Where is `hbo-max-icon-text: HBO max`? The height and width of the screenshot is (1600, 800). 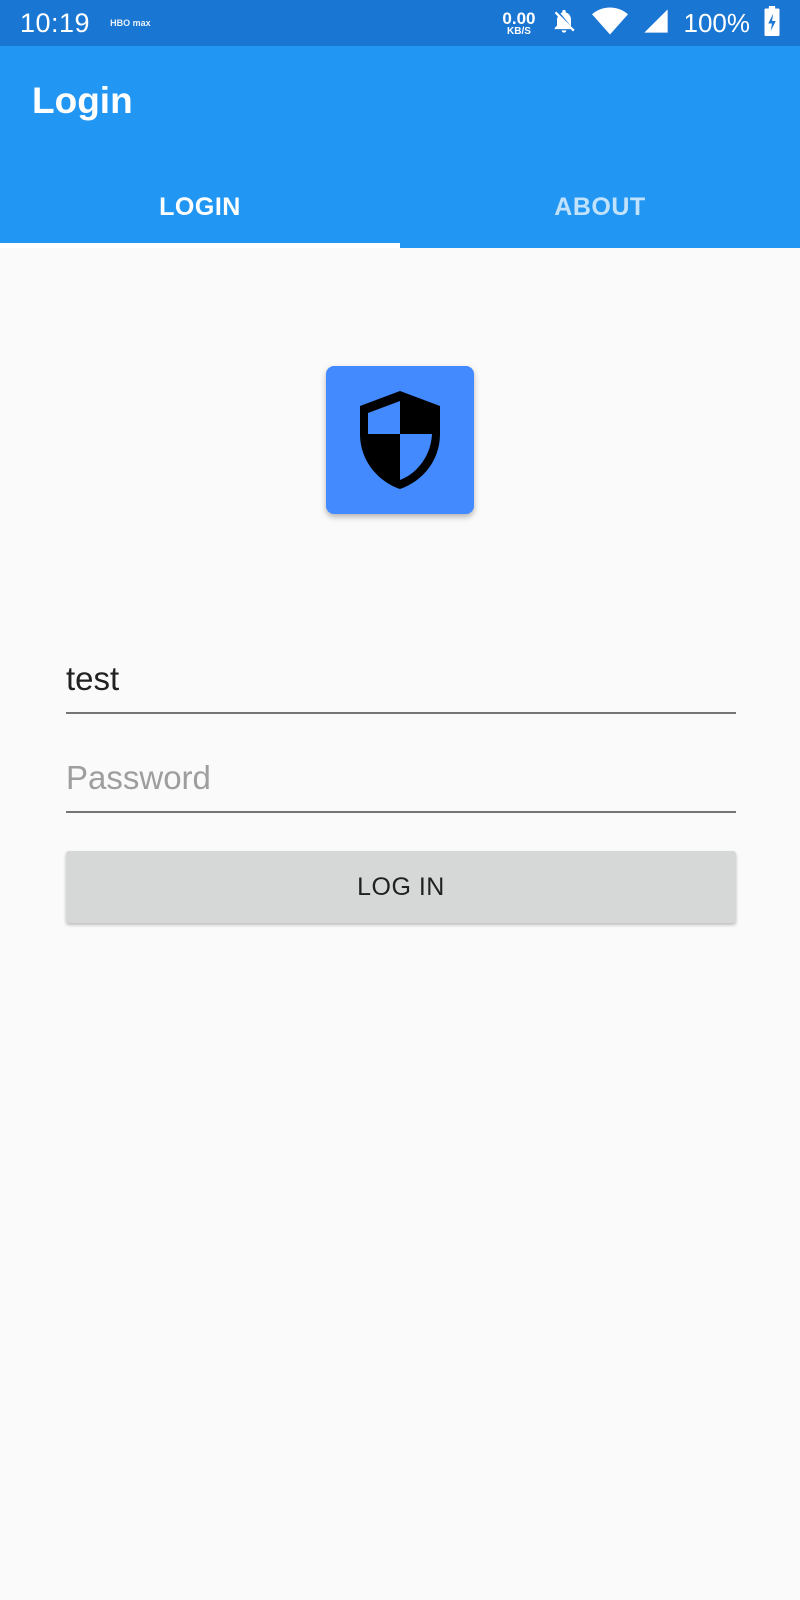 hbo-max-icon-text: HBO max is located at coordinates (130, 23).